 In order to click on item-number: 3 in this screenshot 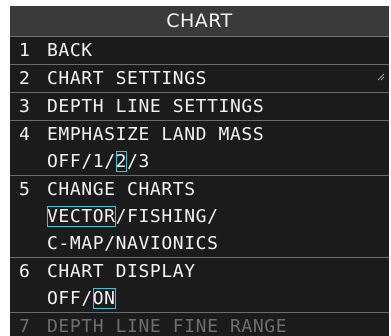, I will do `click(25, 106)`.